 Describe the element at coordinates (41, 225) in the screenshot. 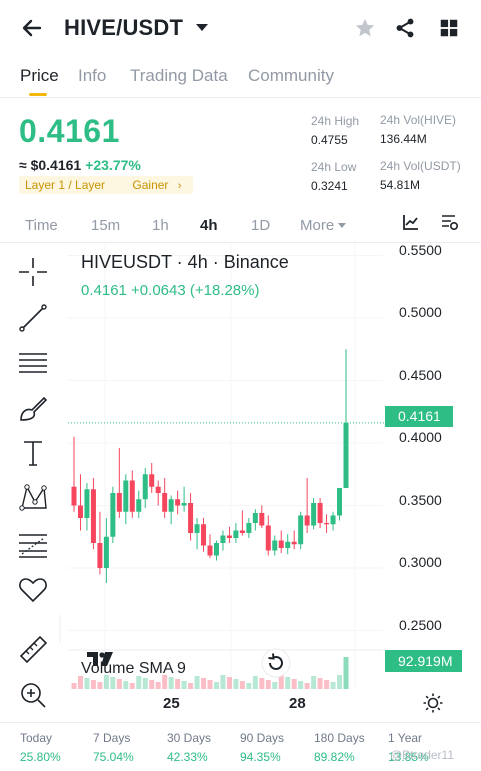

I see `interval-time: Time` at that location.